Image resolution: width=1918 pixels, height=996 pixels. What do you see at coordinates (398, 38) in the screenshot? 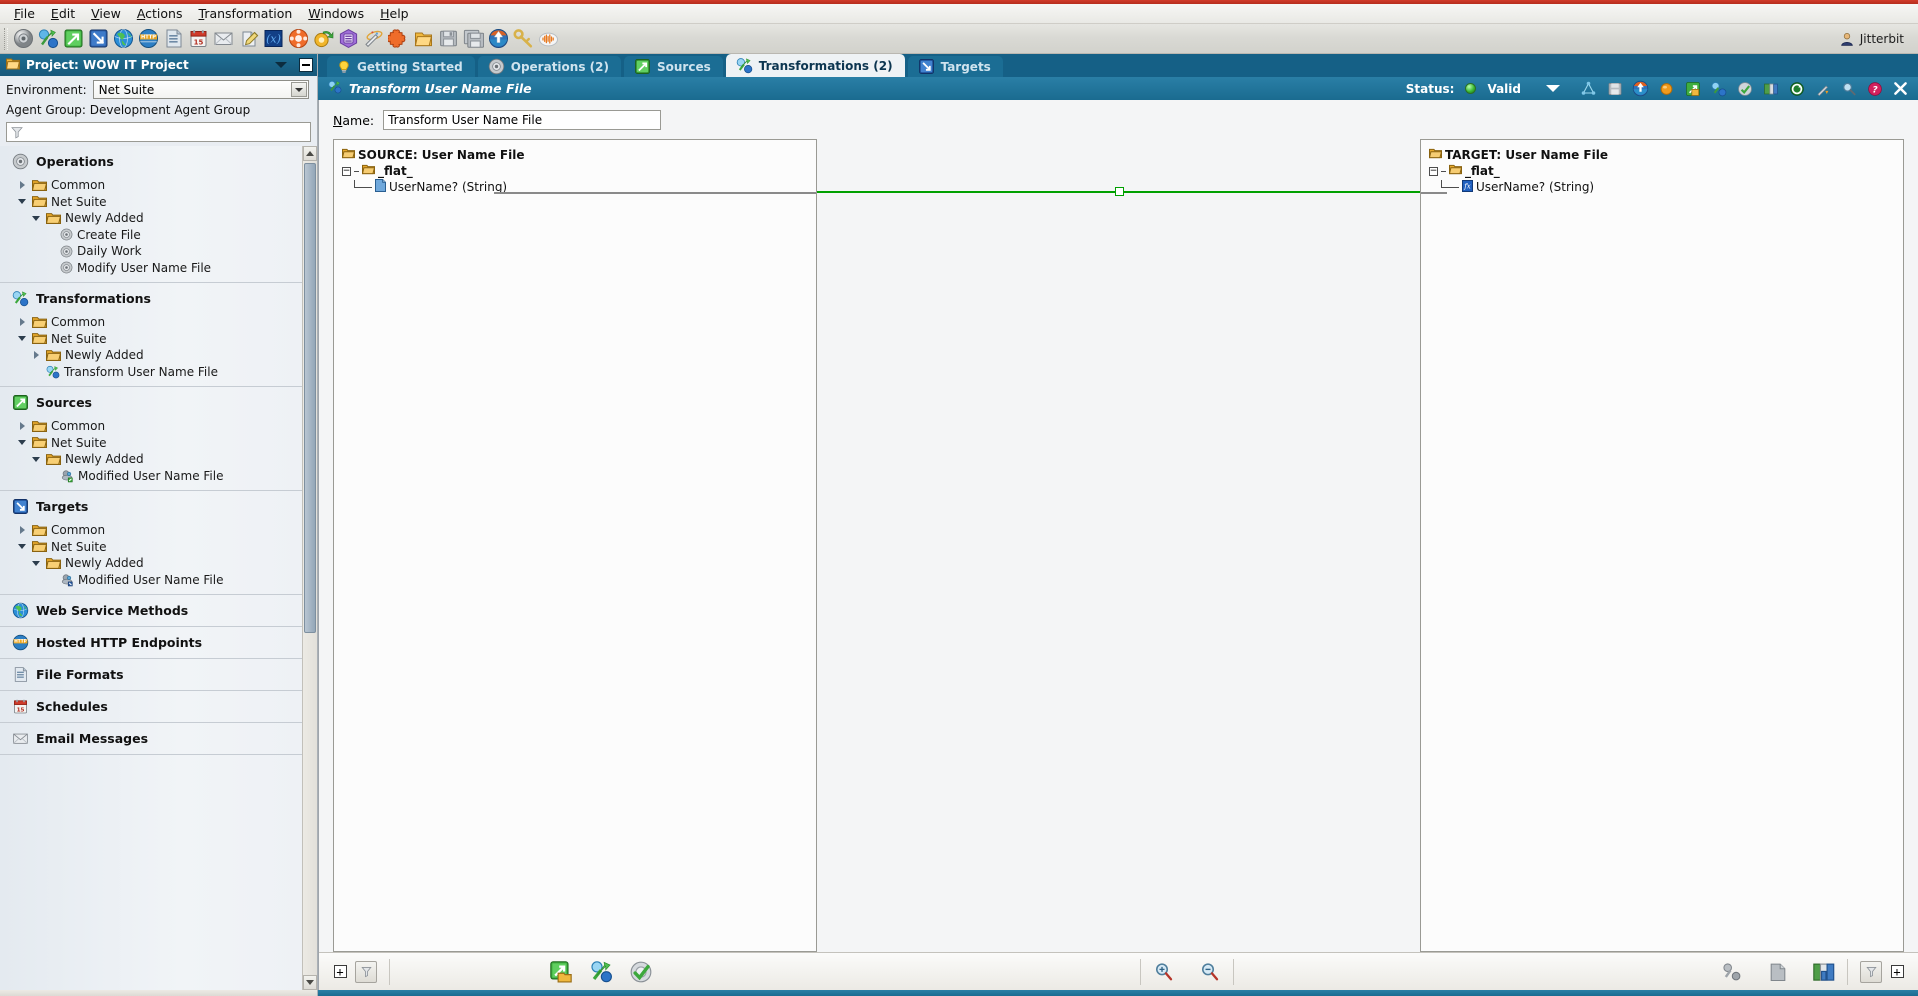
I see `puzzle-icon` at bounding box center [398, 38].